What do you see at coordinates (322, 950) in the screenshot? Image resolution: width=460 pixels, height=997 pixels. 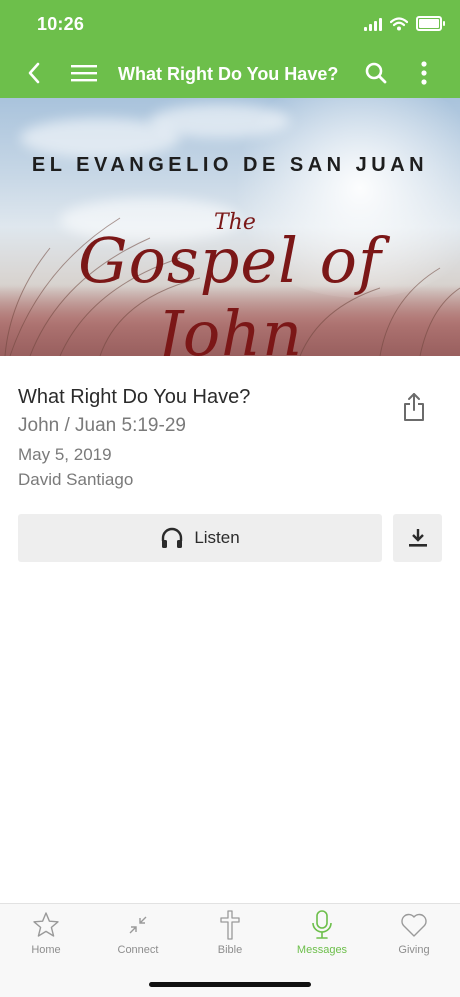 I see `tab-messages-label: Messages` at bounding box center [322, 950].